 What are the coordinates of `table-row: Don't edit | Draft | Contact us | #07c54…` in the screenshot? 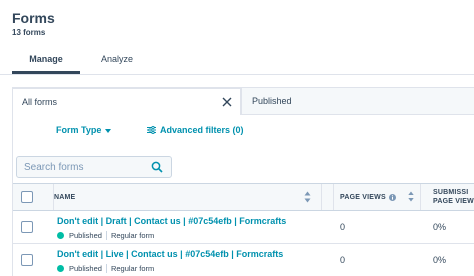 It's located at (243, 227).